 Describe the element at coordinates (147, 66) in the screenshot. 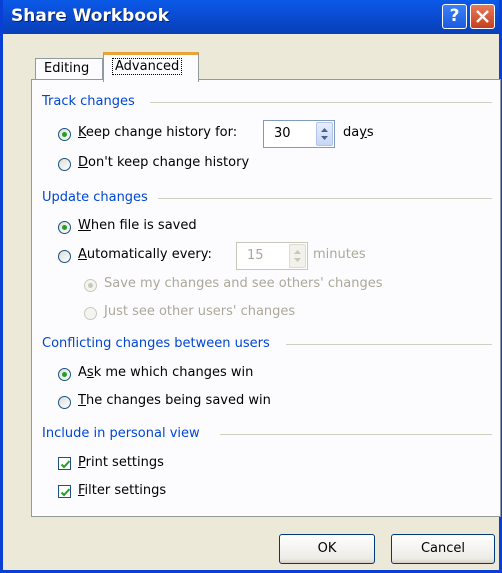

I see `tab-advanced-label: Advanced` at that location.